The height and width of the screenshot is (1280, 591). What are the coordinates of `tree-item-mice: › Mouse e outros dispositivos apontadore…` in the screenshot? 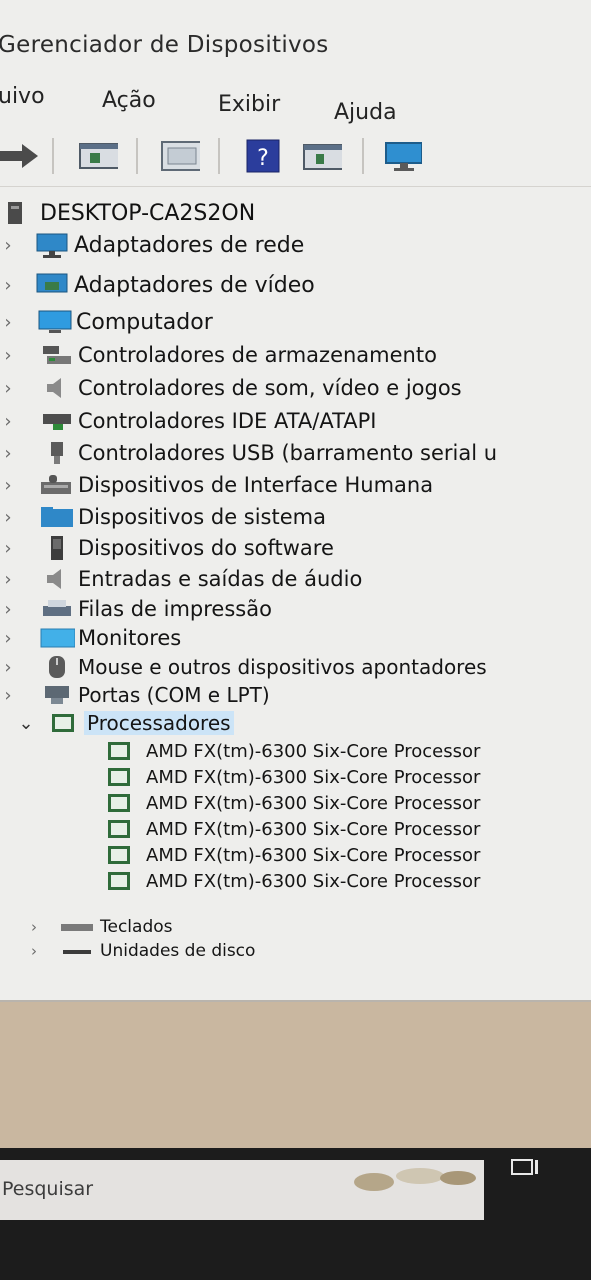 It's located at (295, 667).